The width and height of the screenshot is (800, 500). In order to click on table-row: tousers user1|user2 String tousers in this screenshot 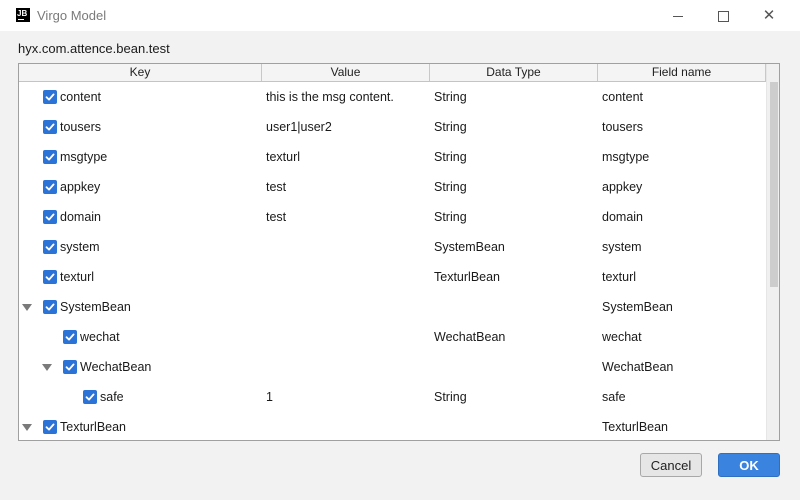, I will do `click(392, 127)`.